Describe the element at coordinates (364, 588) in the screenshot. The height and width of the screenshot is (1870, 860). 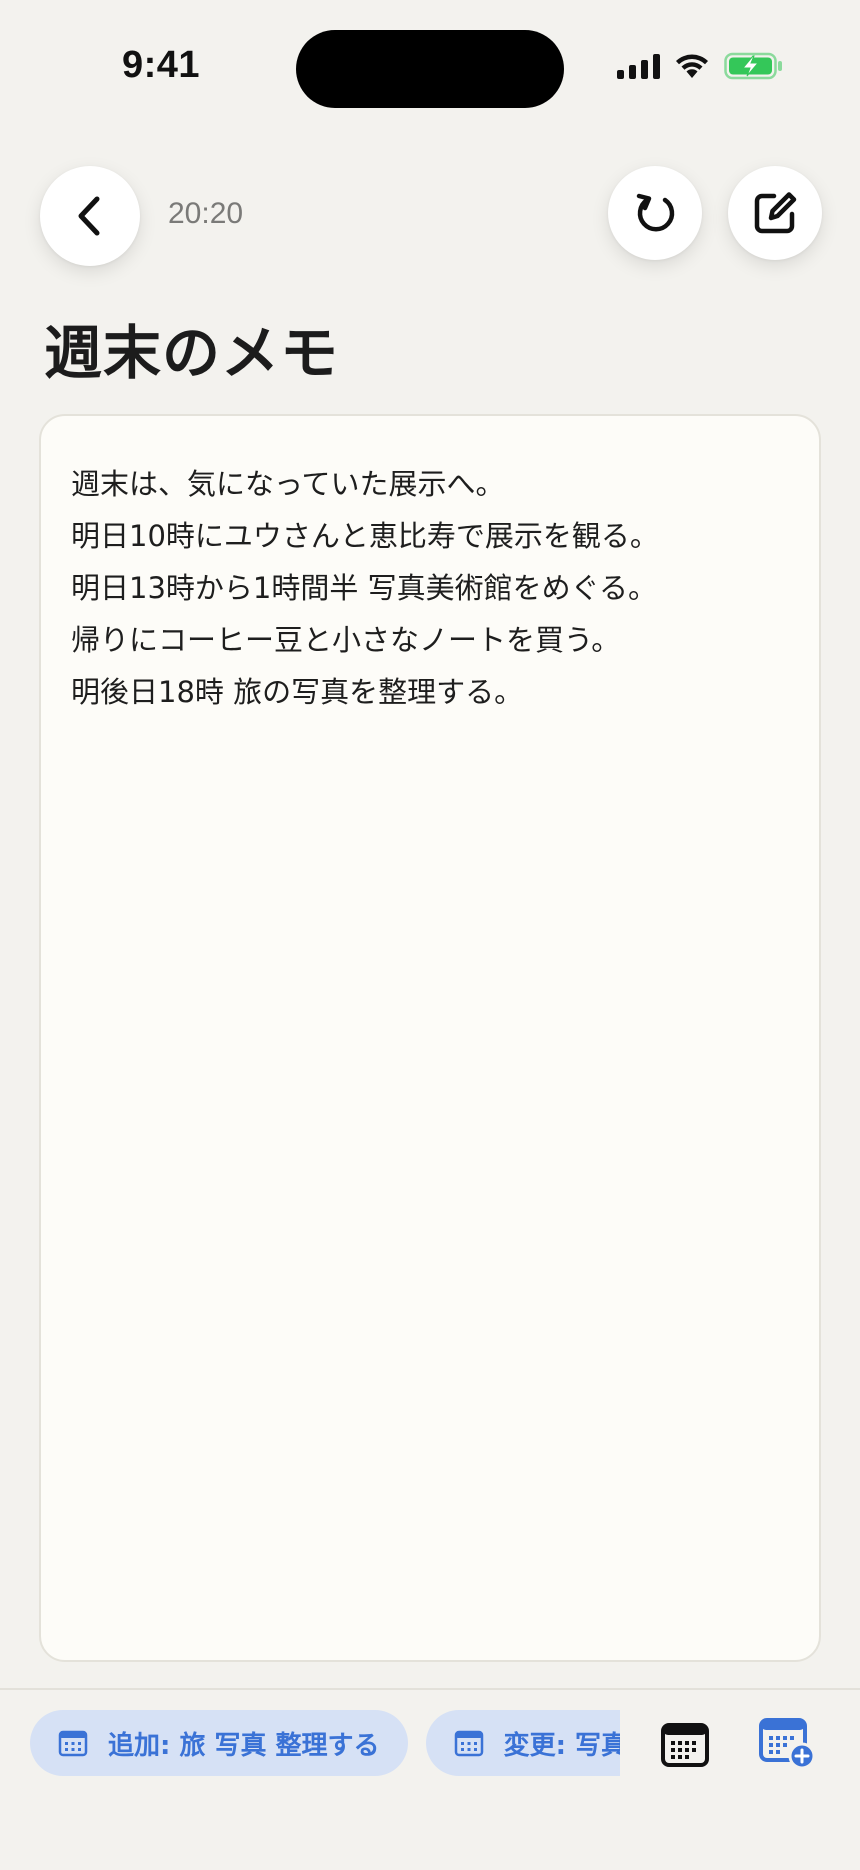
I see `note-line: 明日13時から1時間半 写真美術館をめぐる。` at that location.